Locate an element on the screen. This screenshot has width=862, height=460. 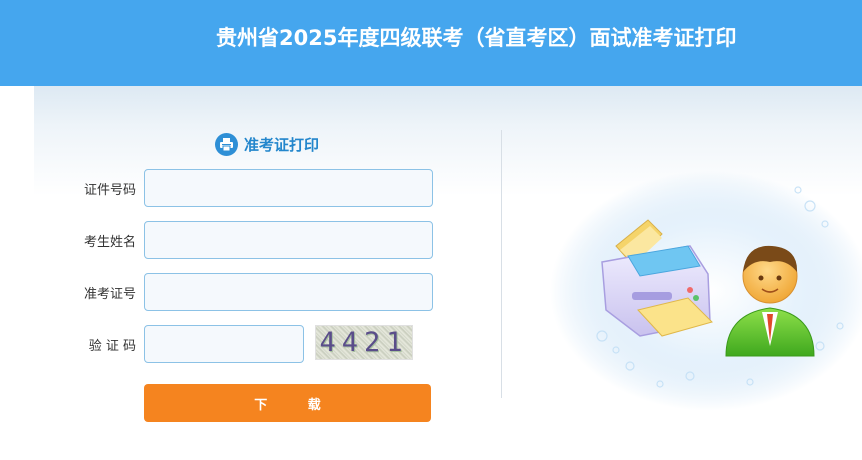
page-title: 贵州省2025年度四级联考（省直考区）面试准考证打印 is located at coordinates (476, 38).